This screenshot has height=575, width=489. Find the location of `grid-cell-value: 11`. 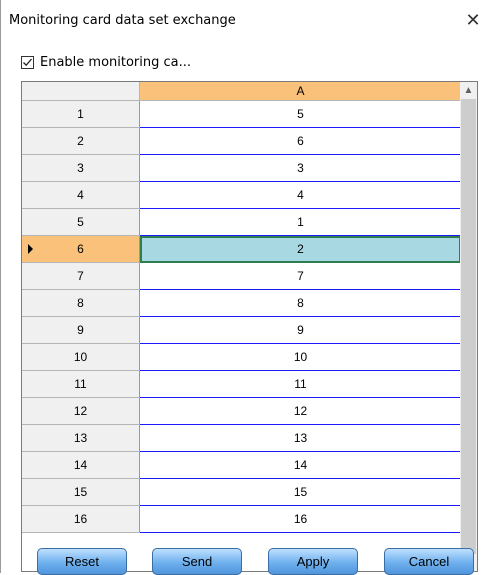

grid-cell-value: 11 is located at coordinates (300, 384).